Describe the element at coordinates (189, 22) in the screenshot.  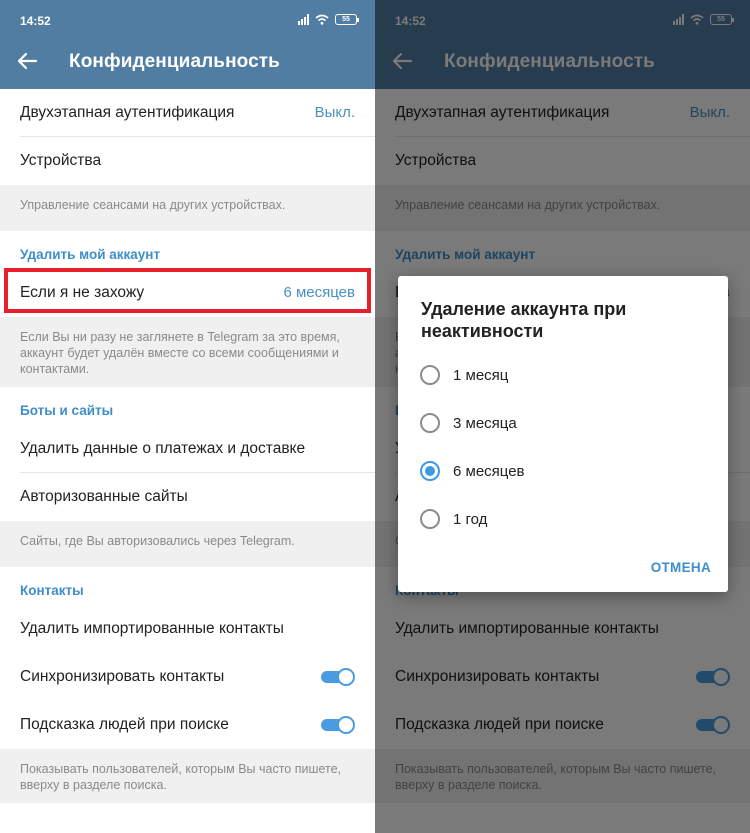
I see `status-bar: 14:52 55` at that location.